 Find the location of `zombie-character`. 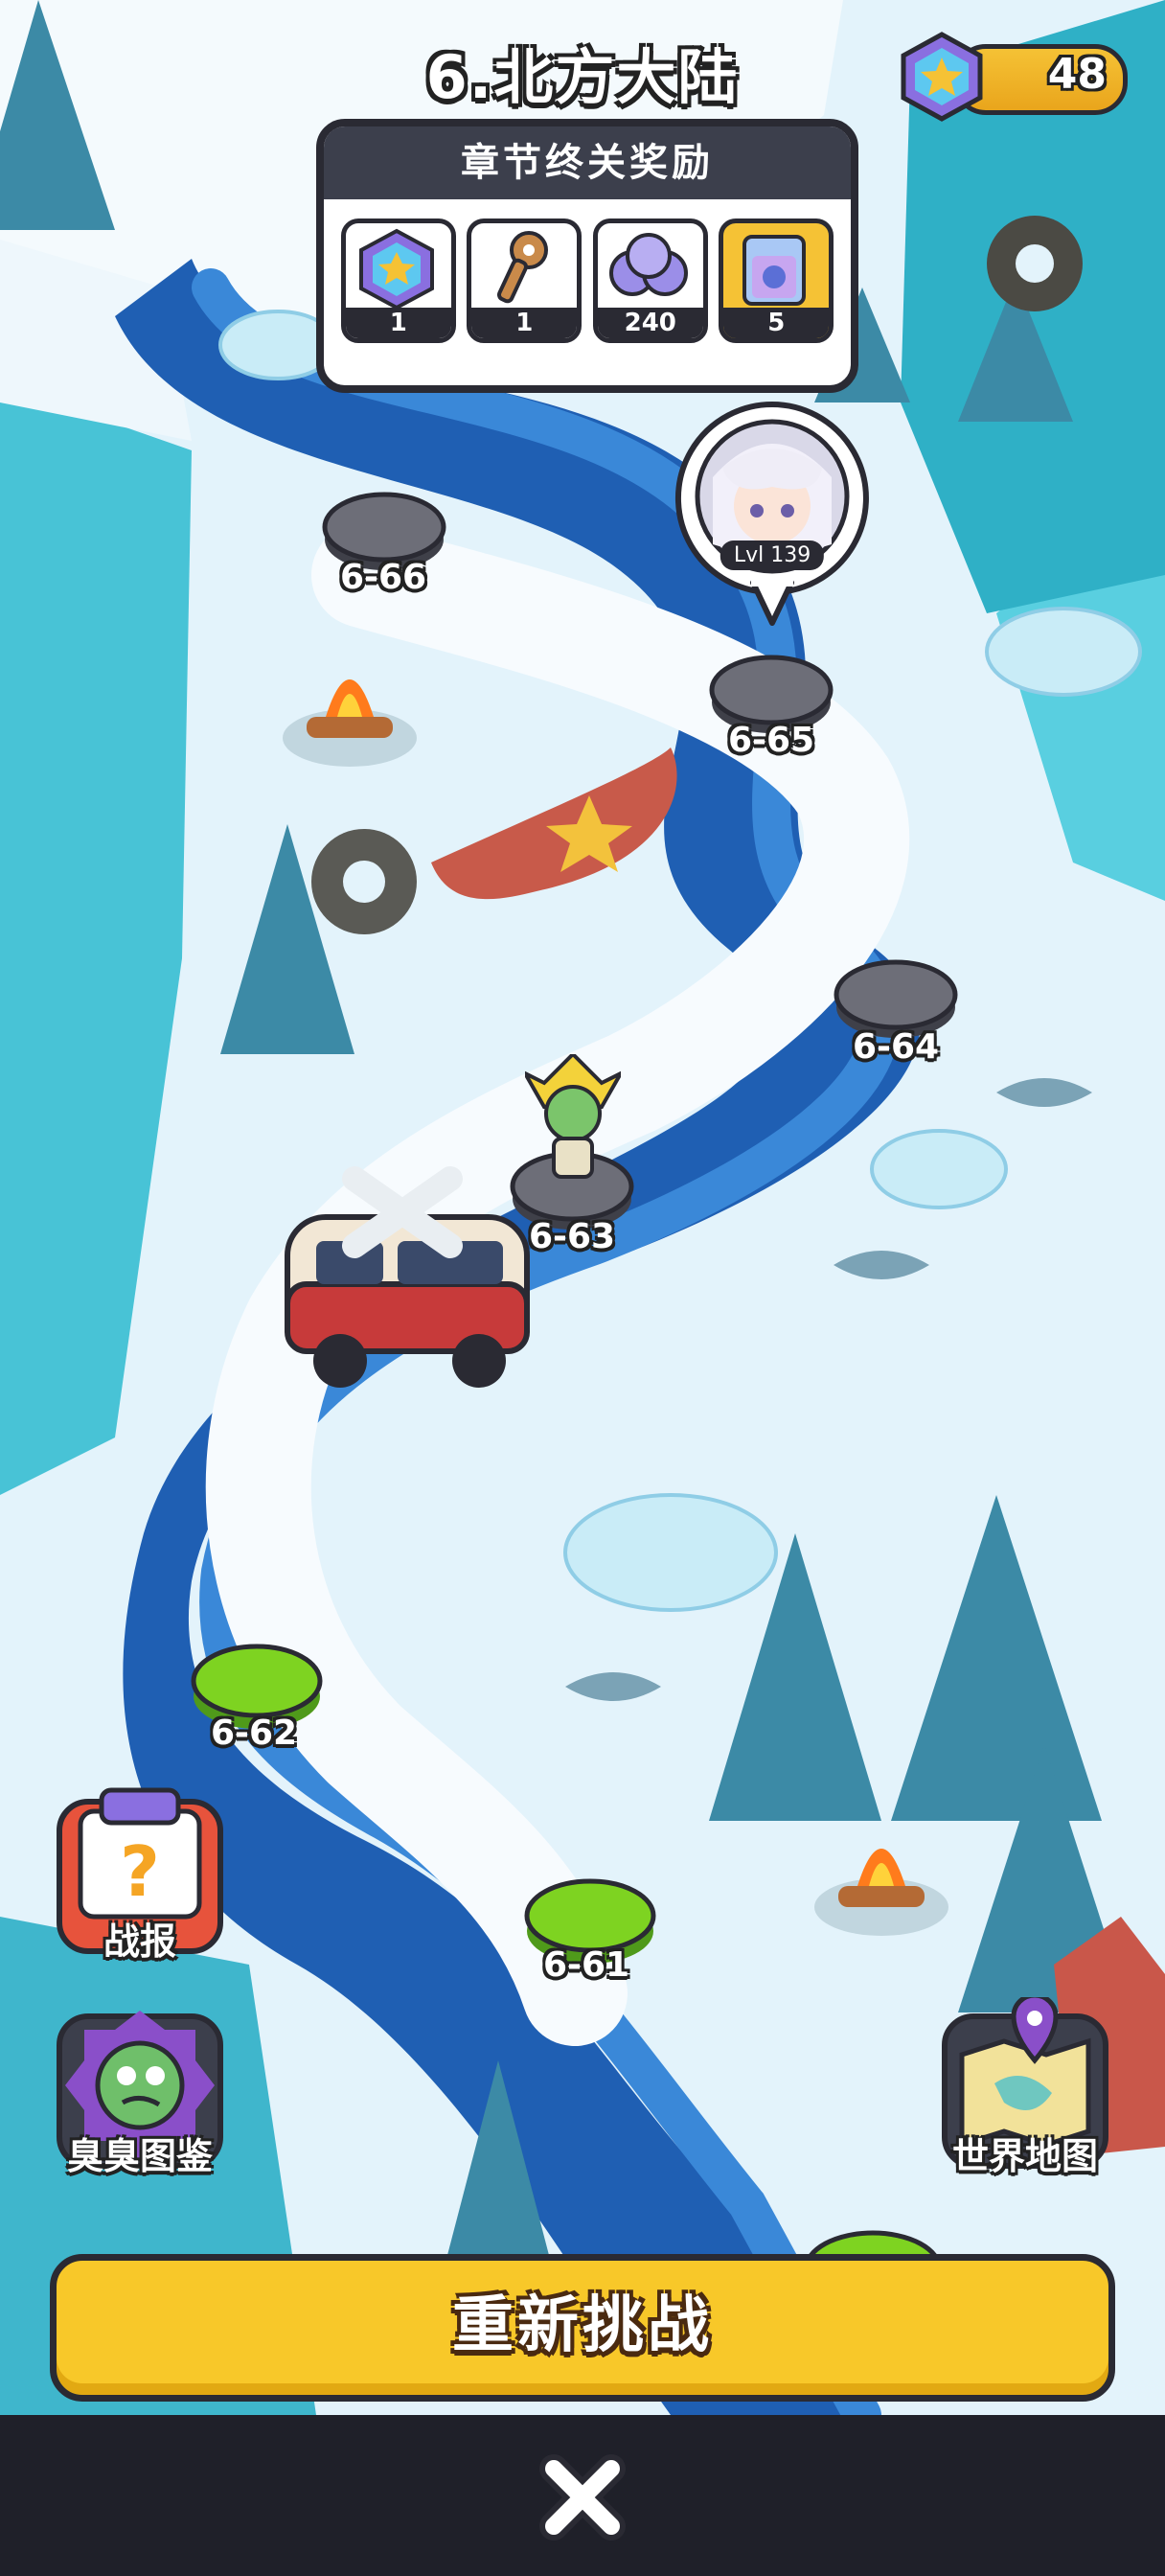

zombie-character is located at coordinates (573, 1117).